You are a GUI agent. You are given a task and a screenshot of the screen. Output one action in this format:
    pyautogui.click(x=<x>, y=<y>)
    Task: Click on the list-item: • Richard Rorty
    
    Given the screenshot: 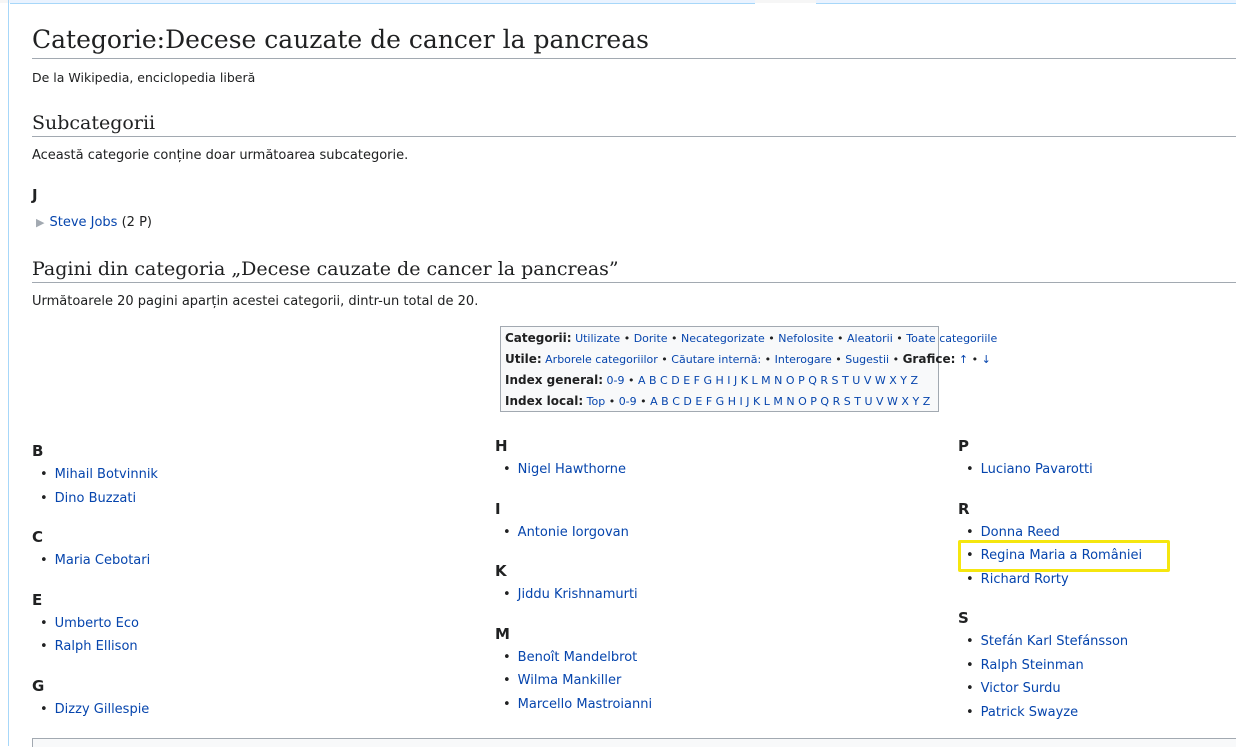 What is the action you would take?
    pyautogui.click(x=1017, y=579)
    